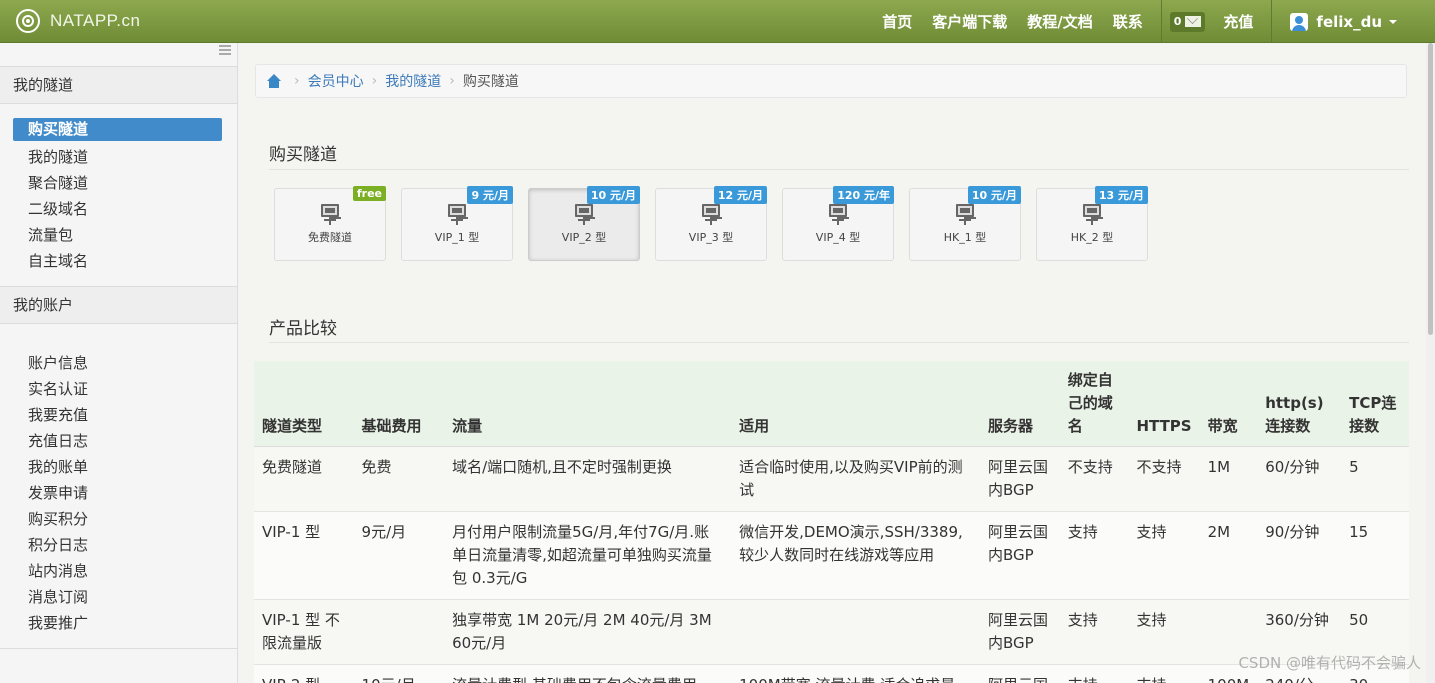 Image resolution: width=1435 pixels, height=683 pixels. What do you see at coordinates (1329, 663) in the screenshot?
I see `watermark: CSDN @唯有代码不会骗人` at bounding box center [1329, 663].